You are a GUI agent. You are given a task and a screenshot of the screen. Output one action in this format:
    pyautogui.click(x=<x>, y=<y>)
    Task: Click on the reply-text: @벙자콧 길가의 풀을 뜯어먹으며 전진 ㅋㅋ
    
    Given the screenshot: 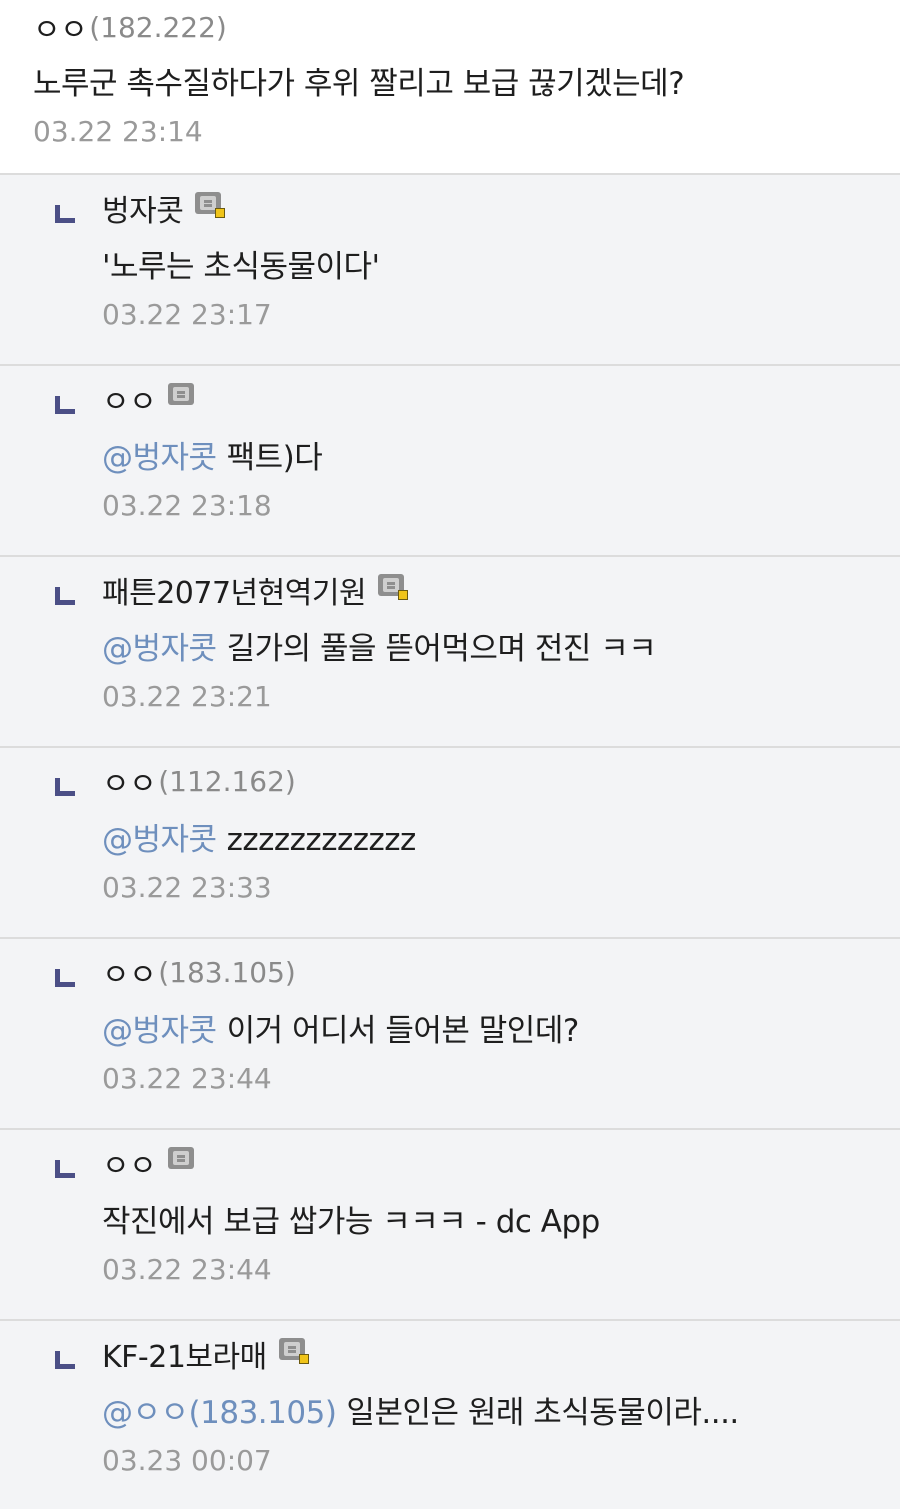 What is the action you would take?
    pyautogui.click(x=501, y=649)
    